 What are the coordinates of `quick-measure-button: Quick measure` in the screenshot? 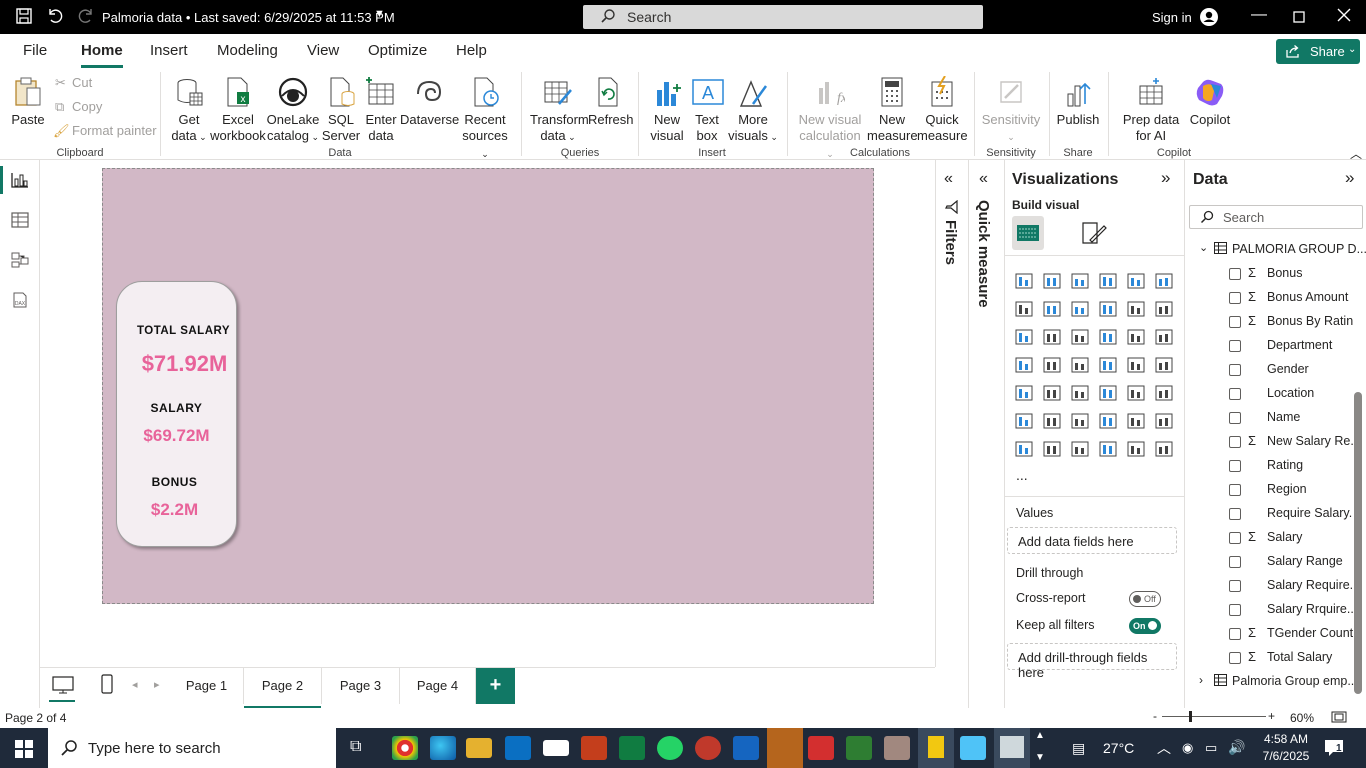 It's located at (942, 109).